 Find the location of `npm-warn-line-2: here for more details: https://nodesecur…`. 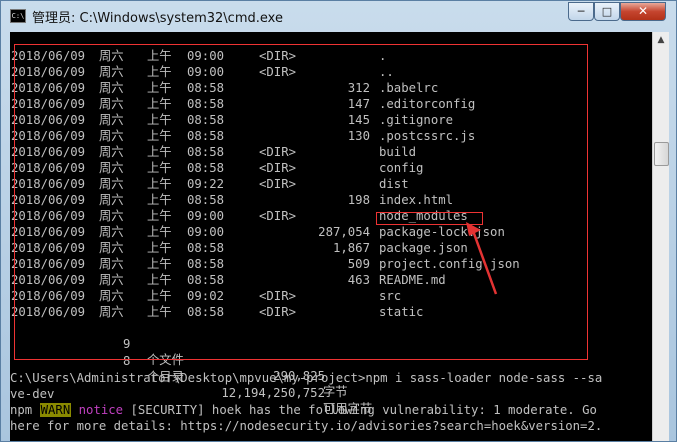

npm-warn-line-2: here for more details: https://nodesecur… is located at coordinates (306, 426).